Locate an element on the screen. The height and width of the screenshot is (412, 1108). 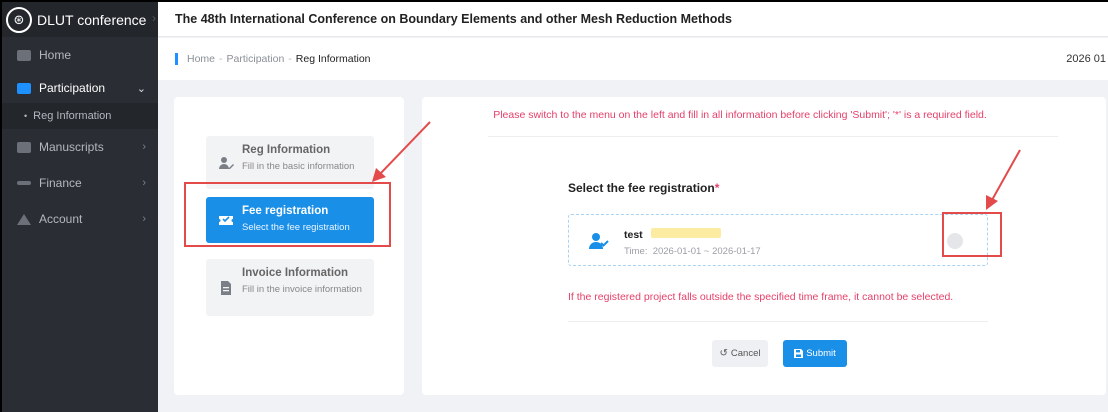
home-icon is located at coordinates (24, 55).